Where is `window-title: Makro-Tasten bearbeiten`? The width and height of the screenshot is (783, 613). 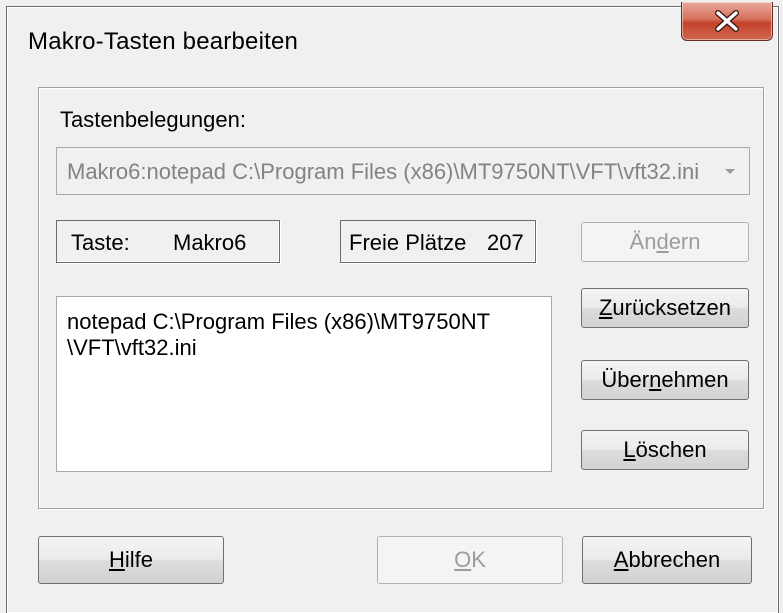 window-title: Makro-Tasten bearbeiten is located at coordinates (163, 41).